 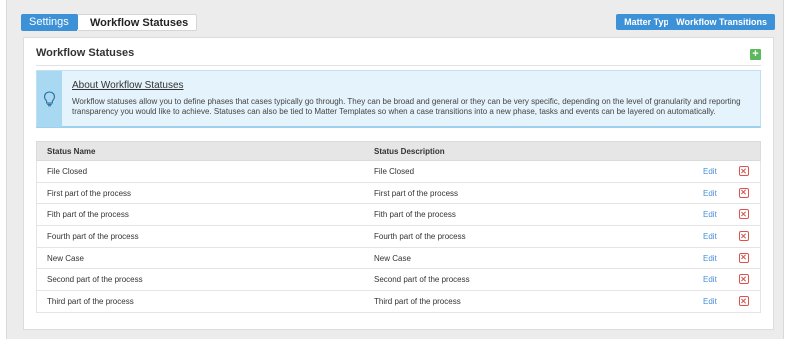 I want to click on panel-title: Workflow Statuses, so click(x=85, y=53).